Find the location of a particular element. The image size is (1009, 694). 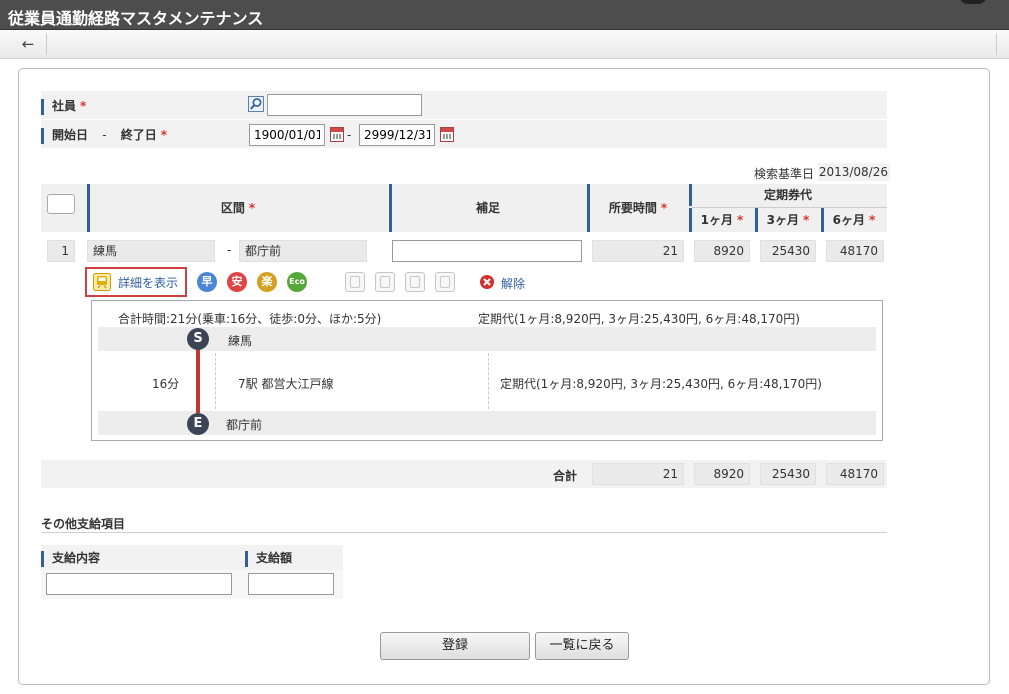

select-all-checkbox is located at coordinates (61, 204).